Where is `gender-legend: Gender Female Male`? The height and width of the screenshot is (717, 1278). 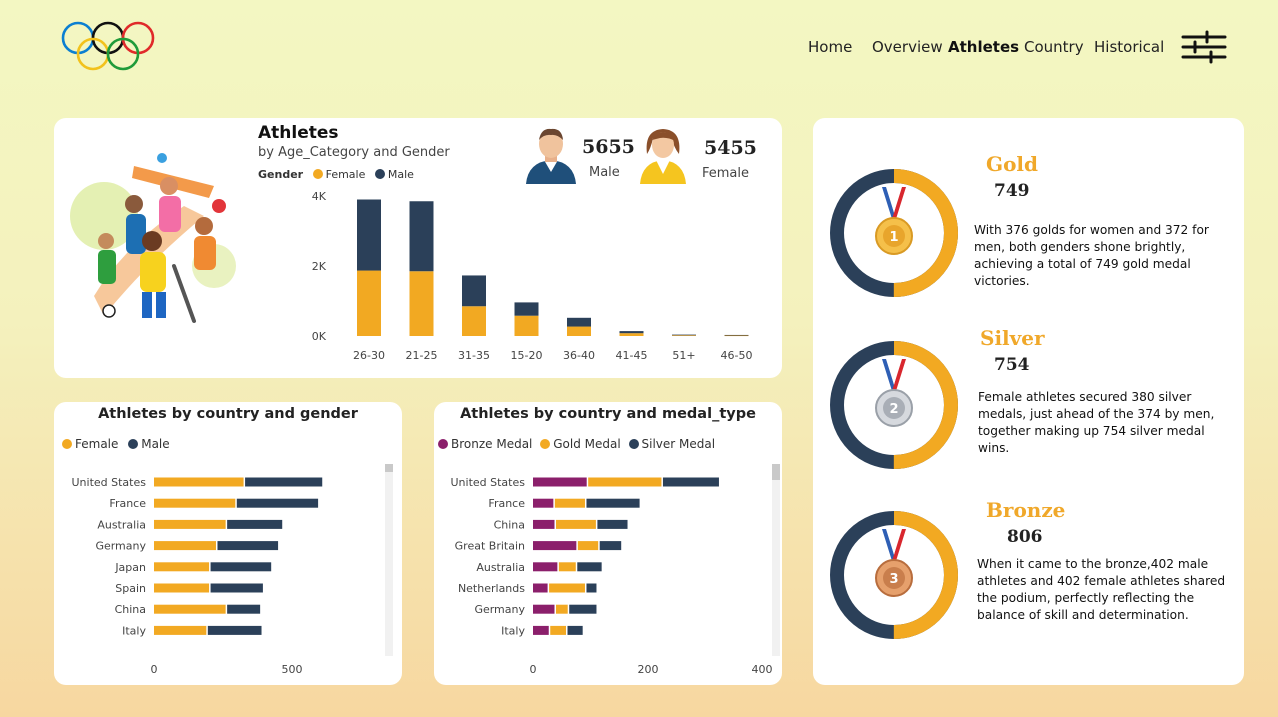
gender-legend: Gender Female Male is located at coordinates (336, 174).